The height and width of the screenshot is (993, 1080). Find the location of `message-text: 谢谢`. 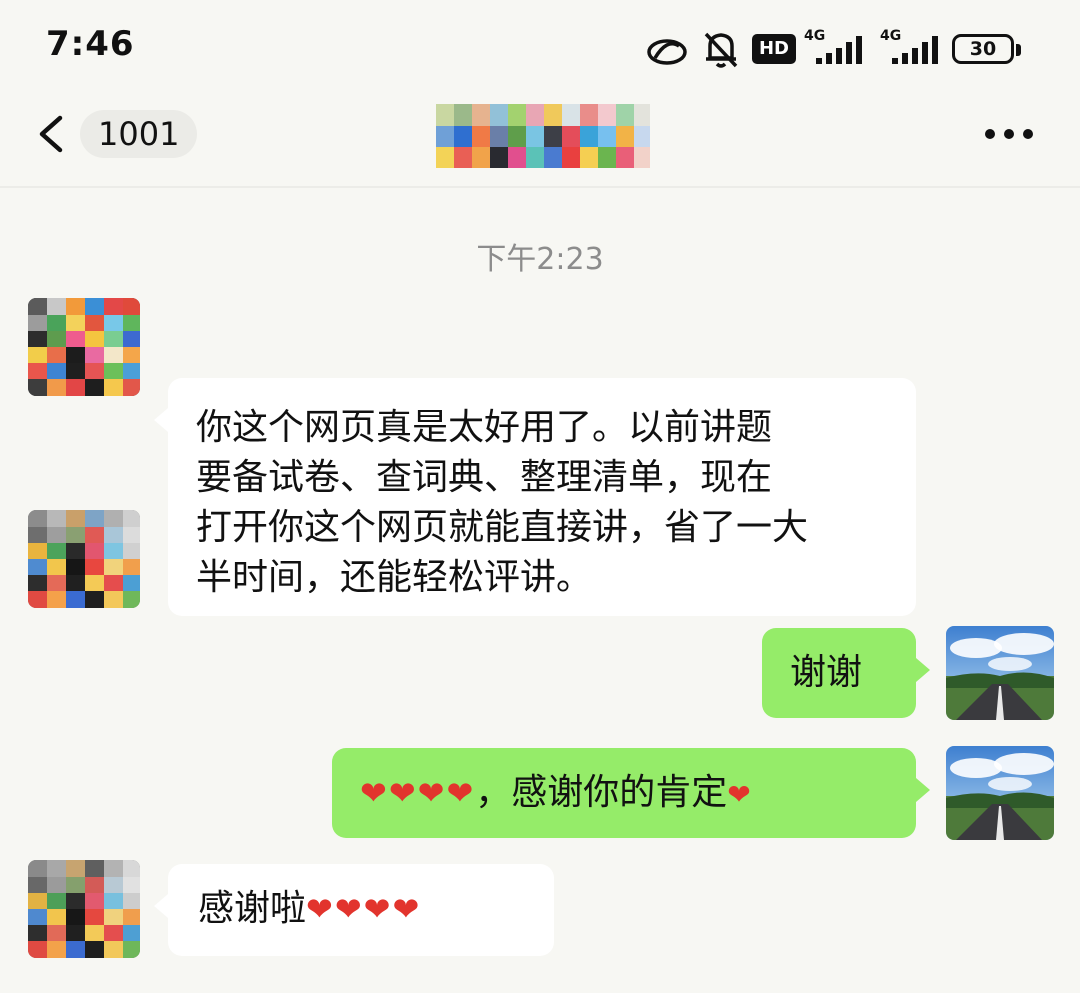

message-text: 谢谢 is located at coordinates (826, 672).